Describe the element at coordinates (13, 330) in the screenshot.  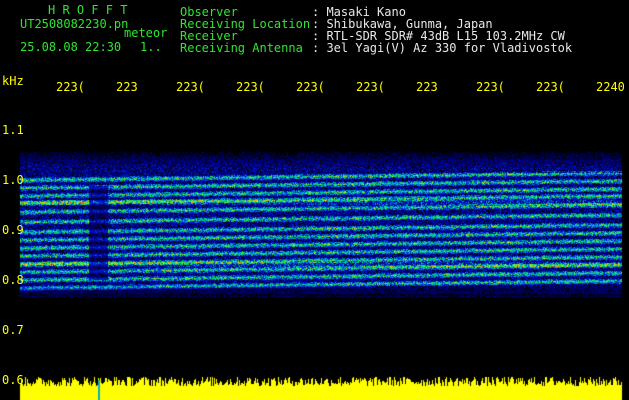
I see `freq-tick-label: 0.7` at that location.